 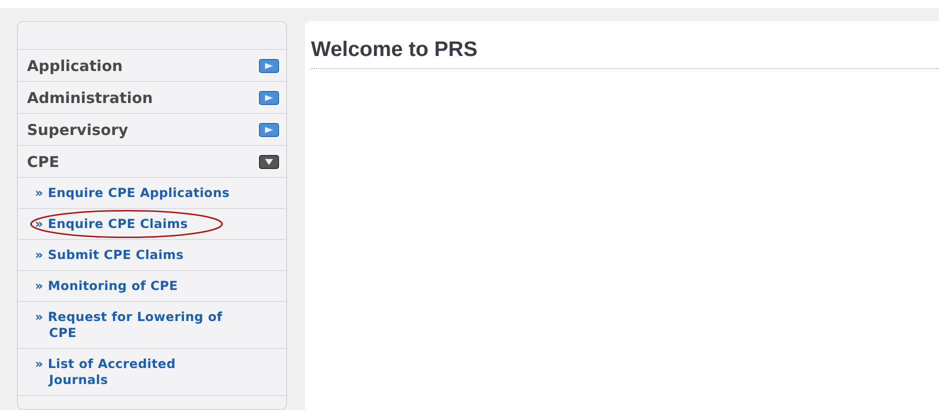 What do you see at coordinates (137, 193) in the screenshot?
I see `submenu-link: » Enquire CPE Applications` at bounding box center [137, 193].